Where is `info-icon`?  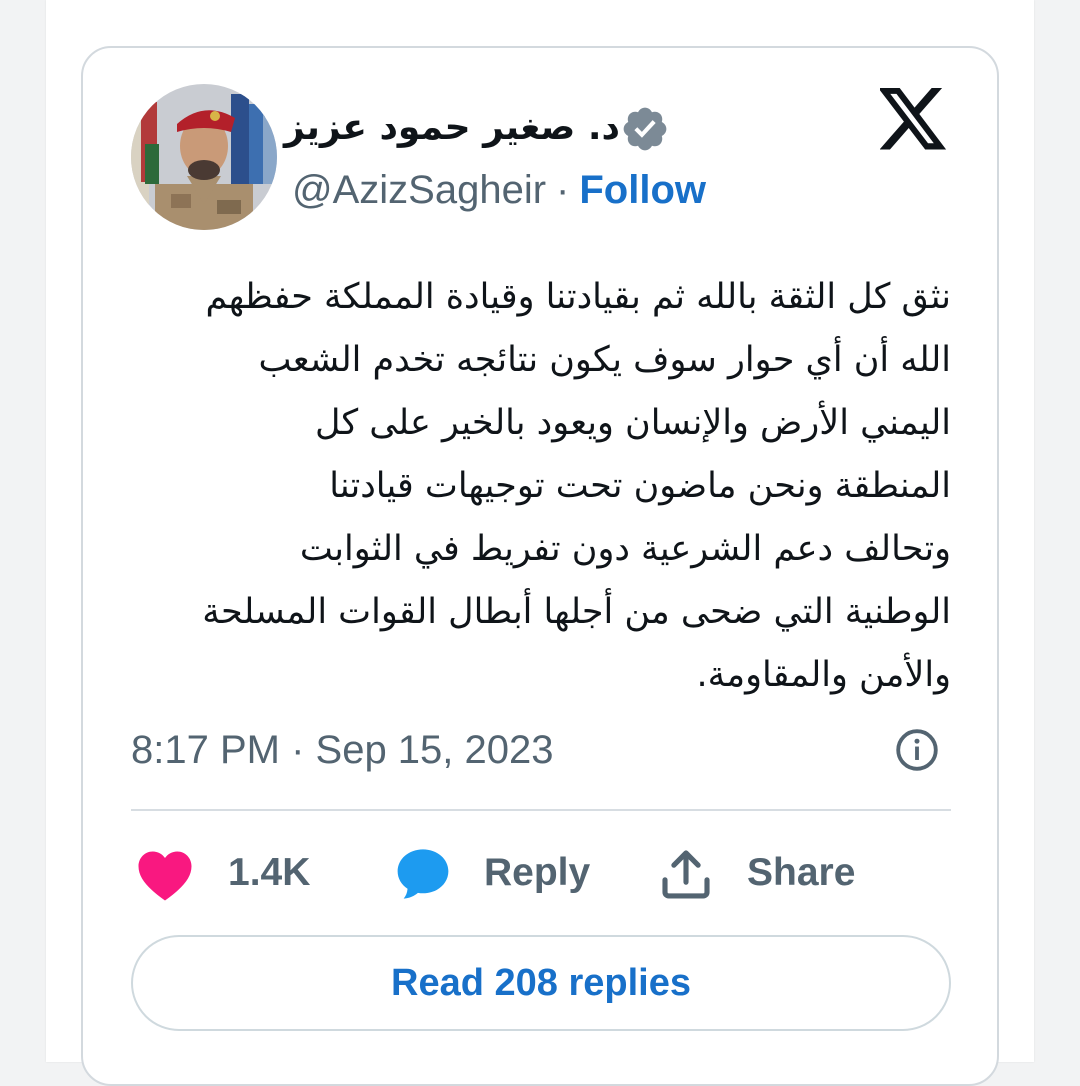
info-icon is located at coordinates (917, 750).